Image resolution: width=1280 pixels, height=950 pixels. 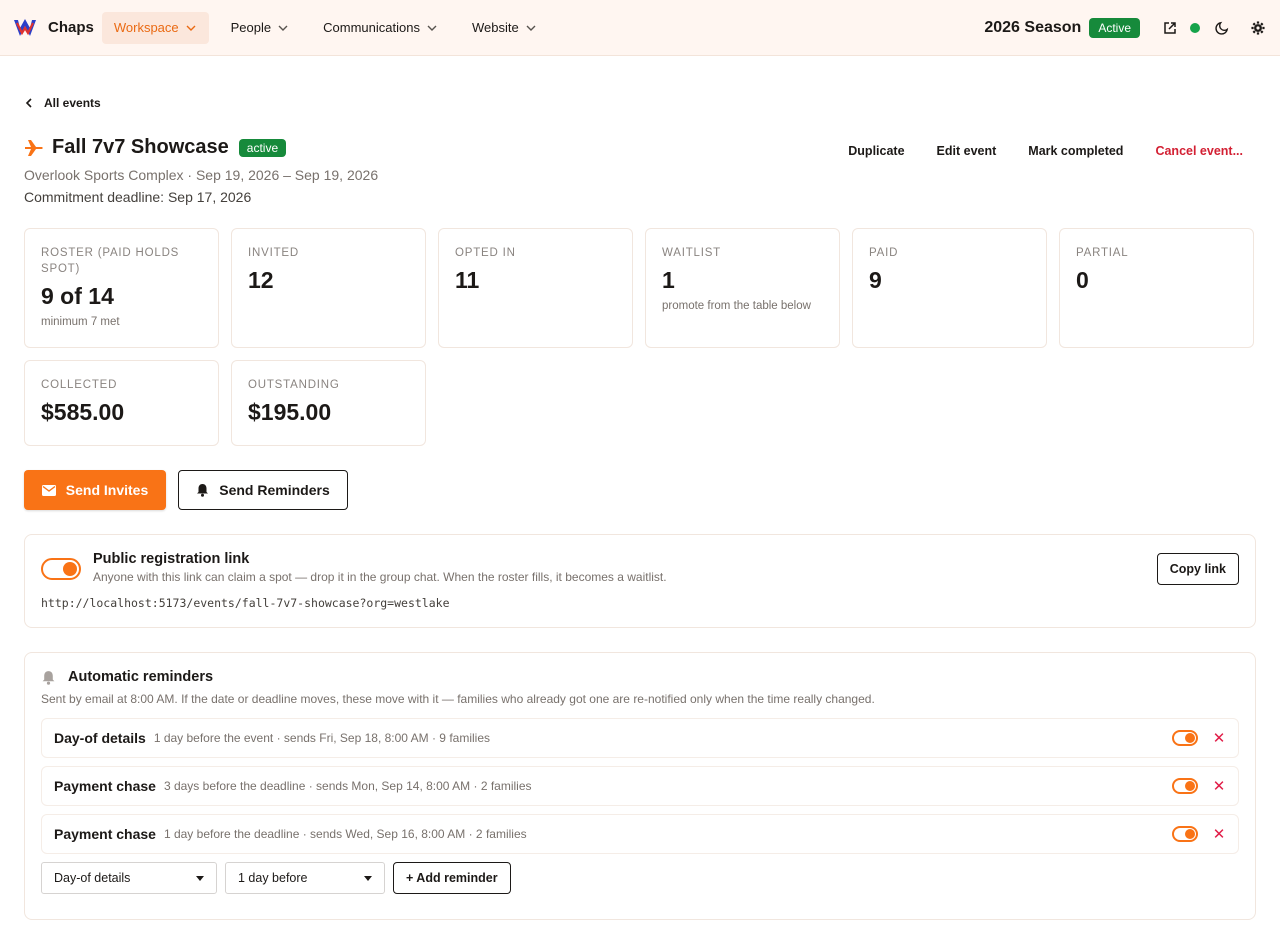 I want to click on stat-value: 12, so click(x=261, y=280).